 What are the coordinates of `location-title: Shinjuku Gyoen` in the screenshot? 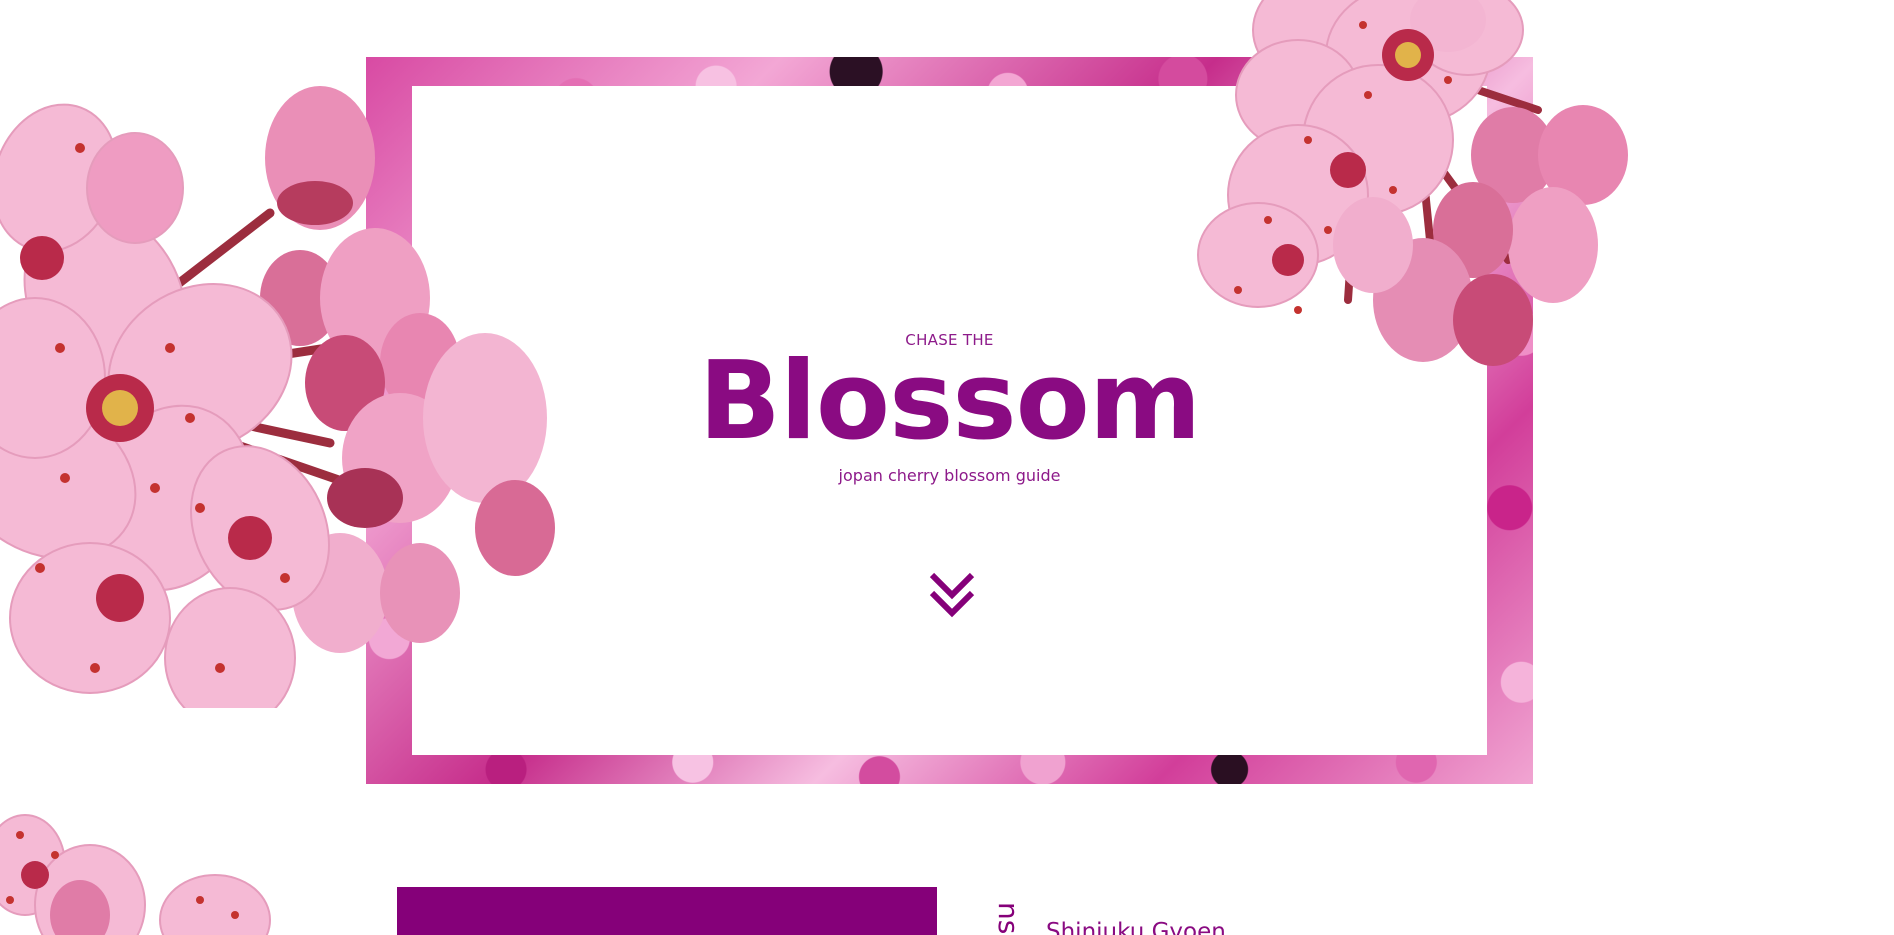 It's located at (1136, 927).